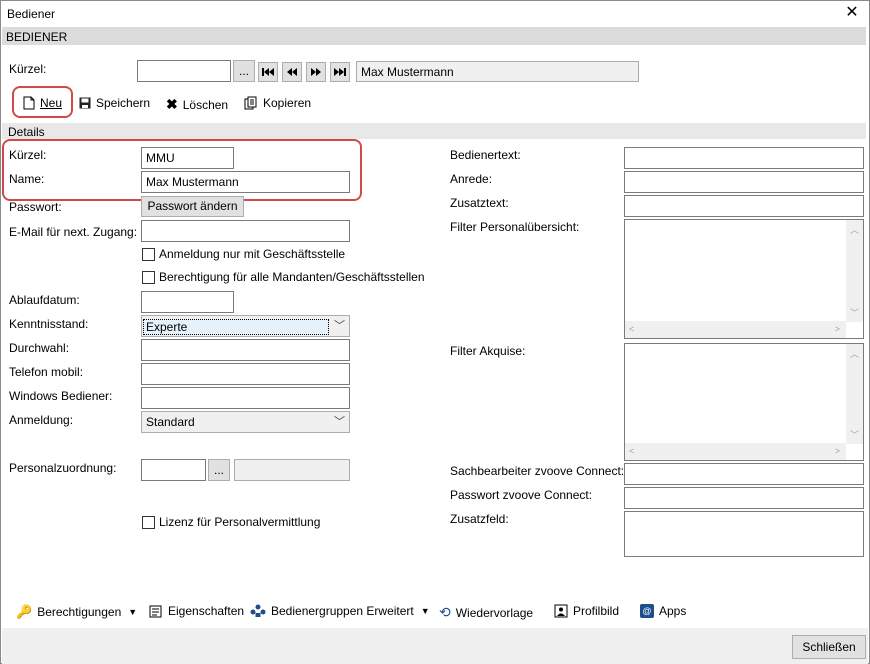 This screenshot has width=870, height=664. I want to click on filter-akquise-label: Filter Akquise:, so click(488, 351).